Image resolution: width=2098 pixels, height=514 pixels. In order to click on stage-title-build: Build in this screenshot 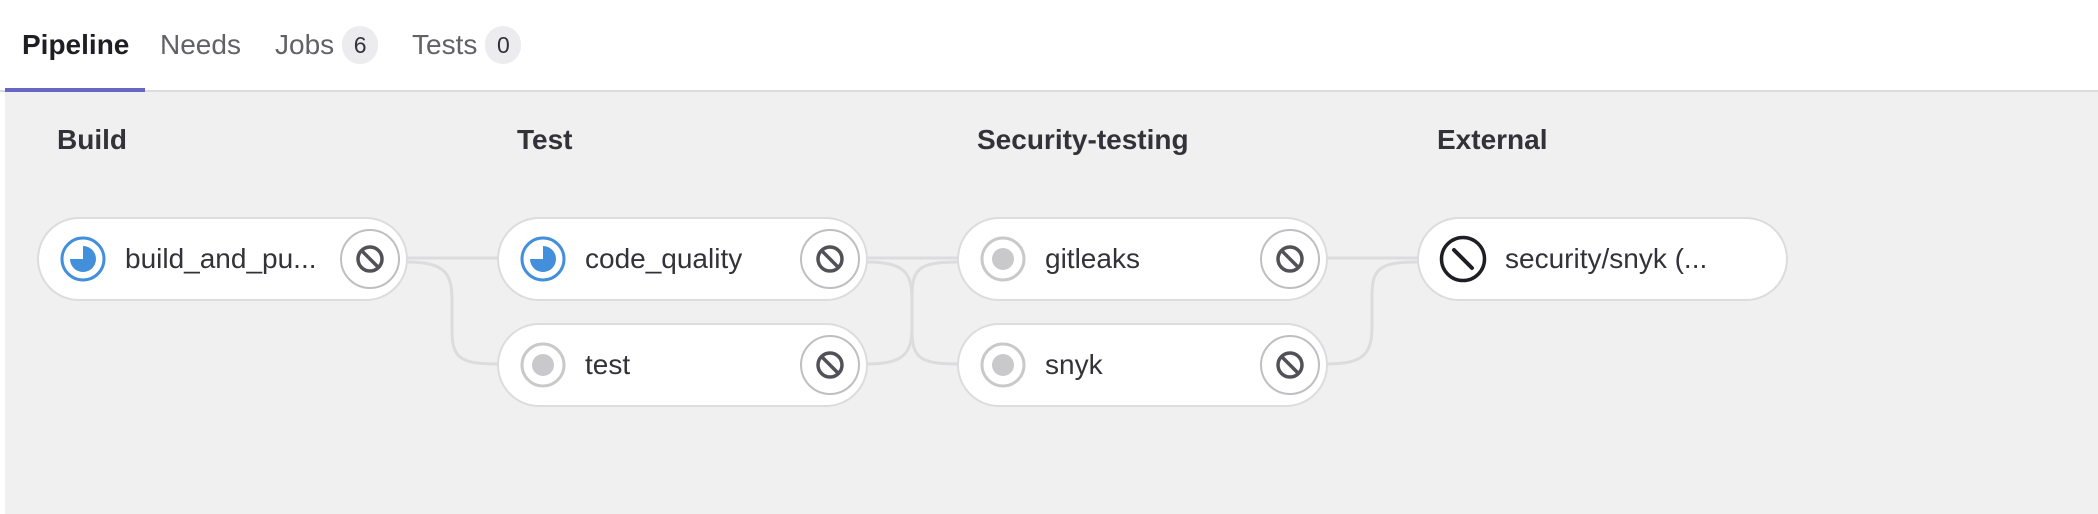, I will do `click(92, 139)`.